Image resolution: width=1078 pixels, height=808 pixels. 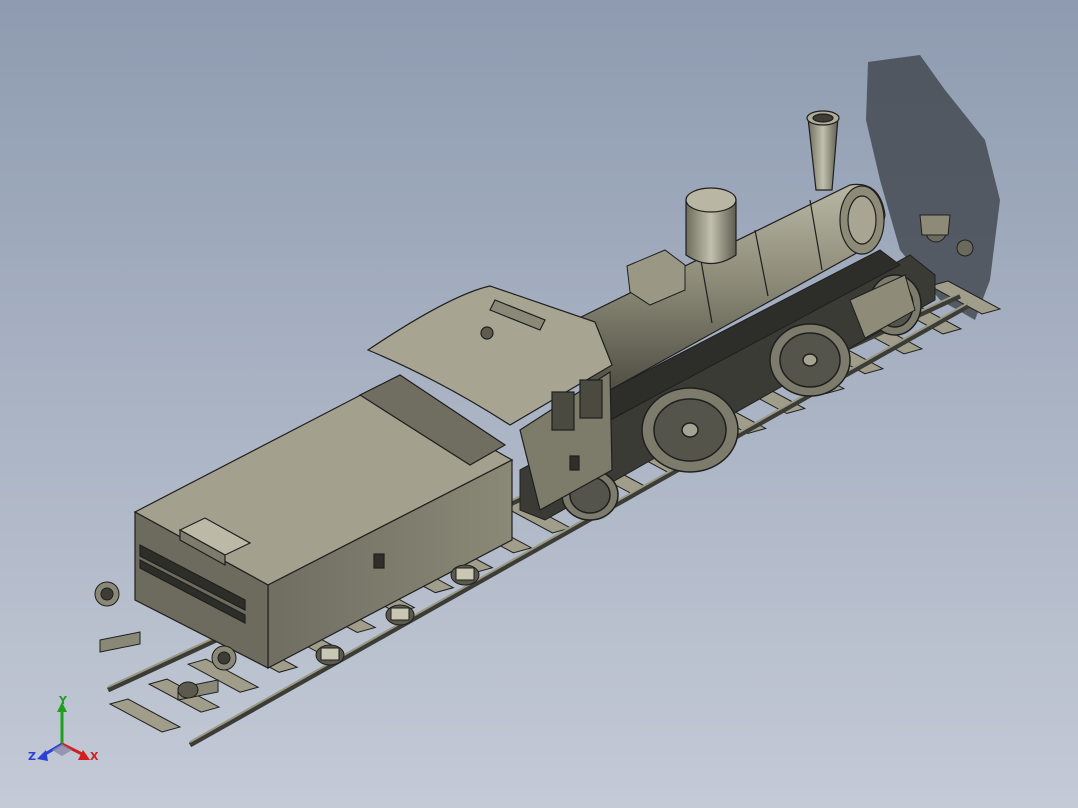 I want to click on triad-base, so click(x=62, y=750).